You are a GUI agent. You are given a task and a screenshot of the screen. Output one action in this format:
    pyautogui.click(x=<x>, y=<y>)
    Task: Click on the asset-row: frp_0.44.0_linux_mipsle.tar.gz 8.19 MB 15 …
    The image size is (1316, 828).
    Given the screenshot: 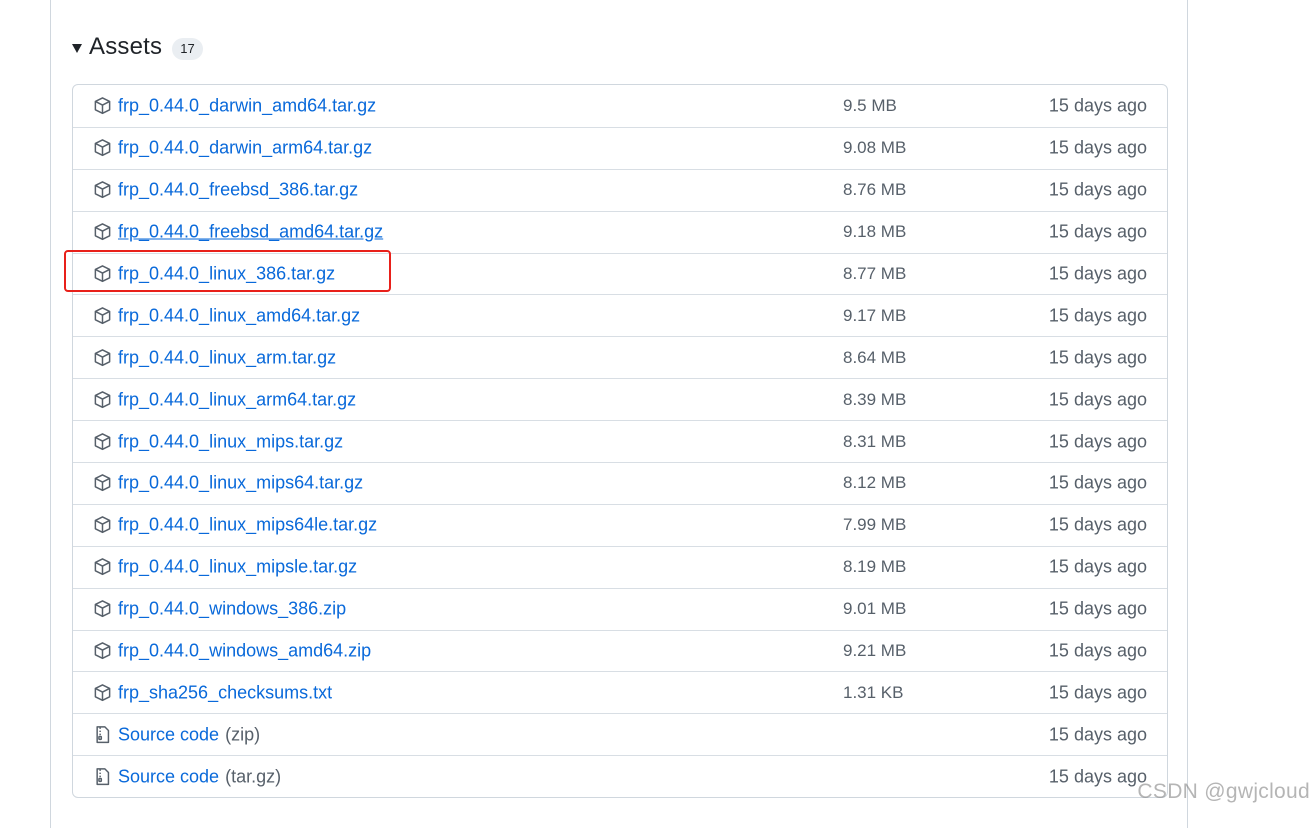 What is the action you would take?
    pyautogui.click(x=620, y=566)
    